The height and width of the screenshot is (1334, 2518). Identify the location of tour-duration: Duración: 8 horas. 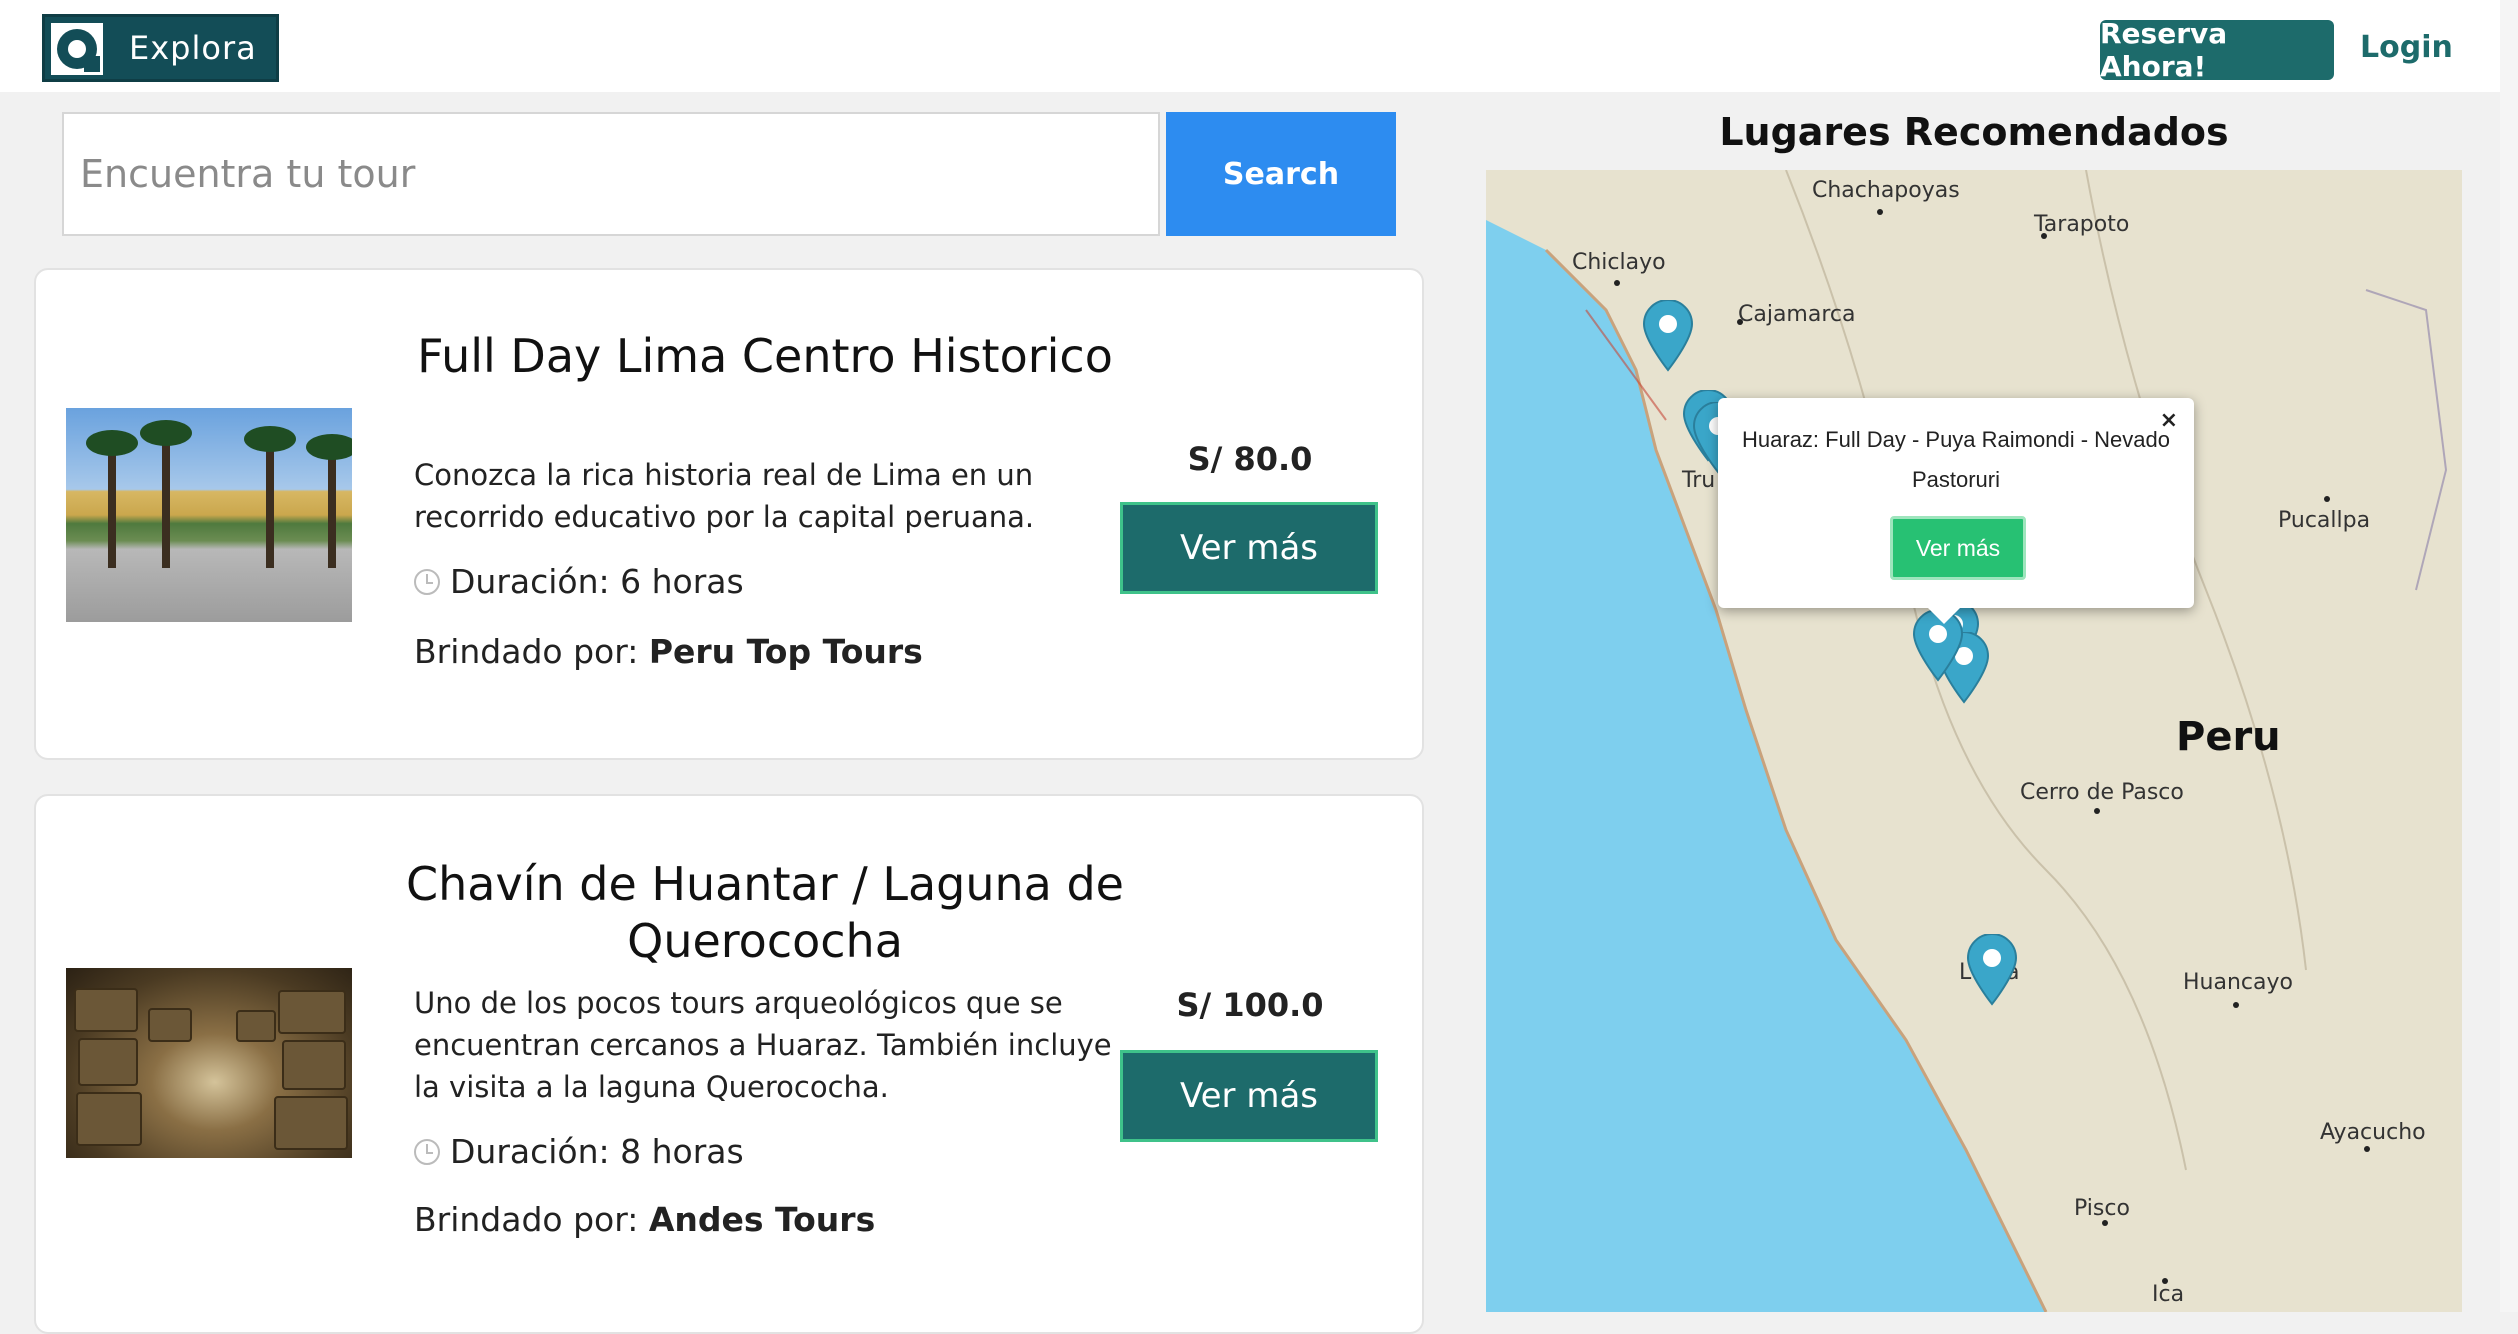
(579, 1151).